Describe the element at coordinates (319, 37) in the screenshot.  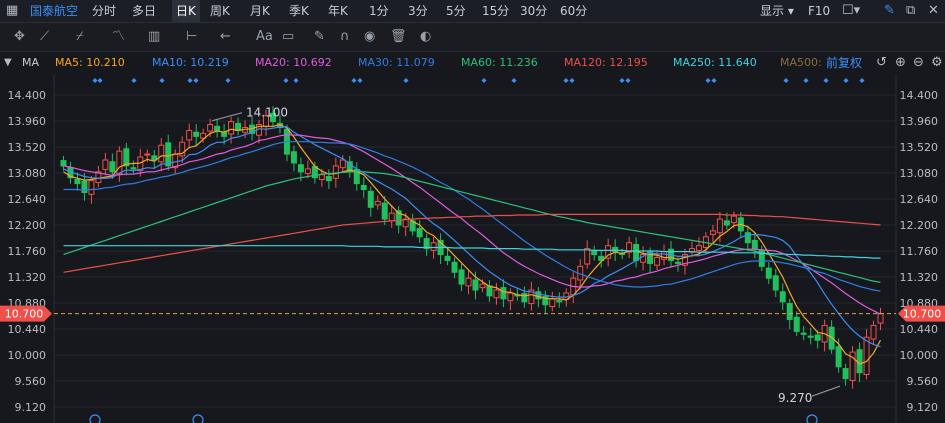
I see `pen-tool-icon: ✎` at that location.